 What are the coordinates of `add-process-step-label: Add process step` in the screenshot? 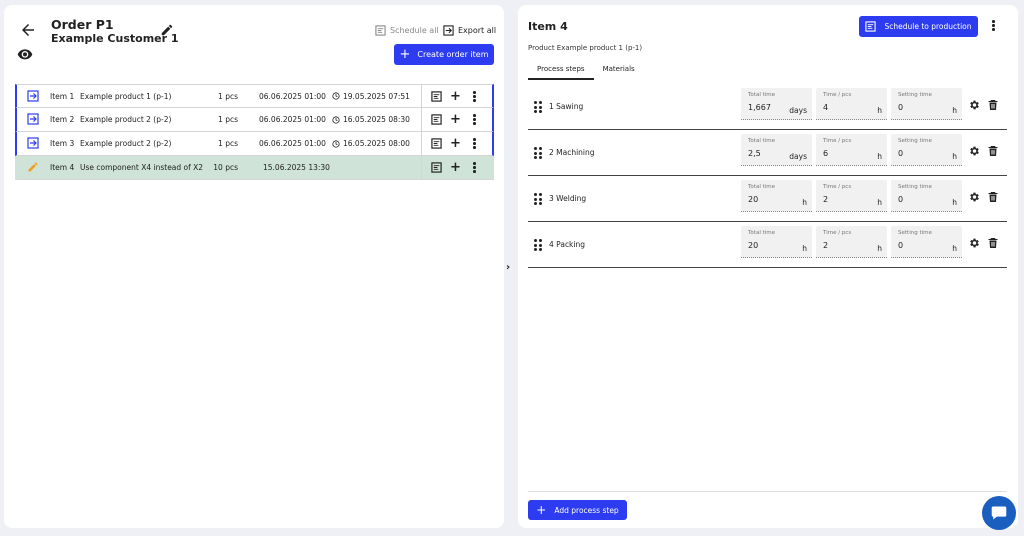 It's located at (586, 510).